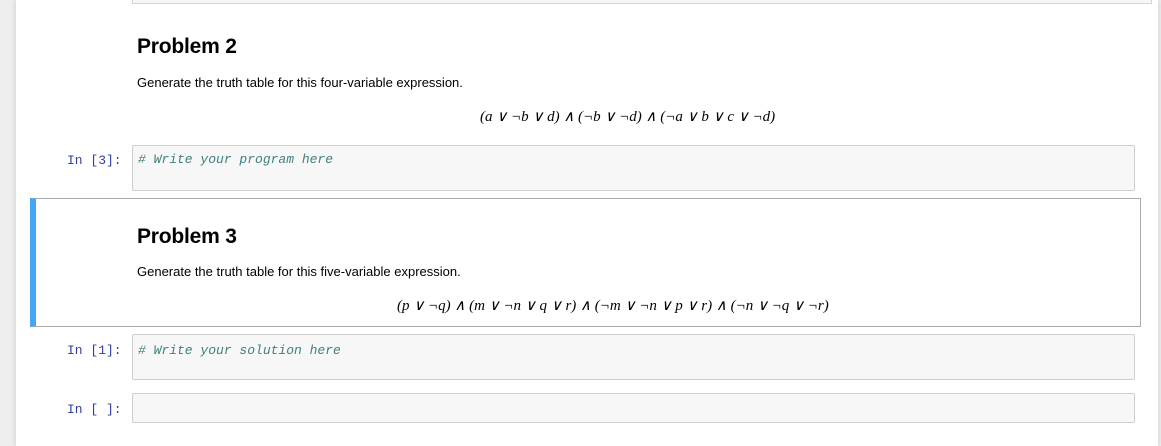 This screenshot has height=446, width=1161. Describe the element at coordinates (94, 350) in the screenshot. I see `cell-prompt-1: In [1]:` at that location.